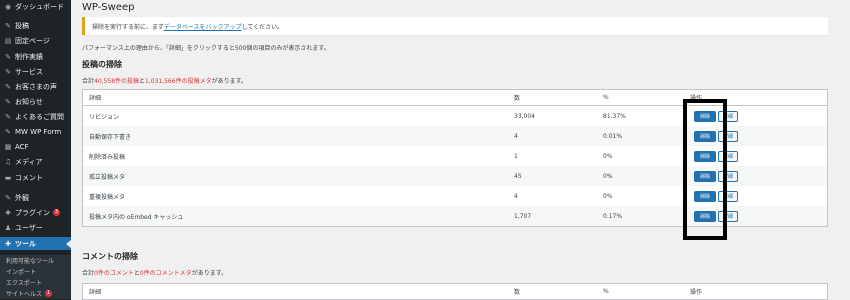  What do you see at coordinates (203, 26) in the screenshot?
I see `backup-database-link: データベースをバックアップ` at bounding box center [203, 26].